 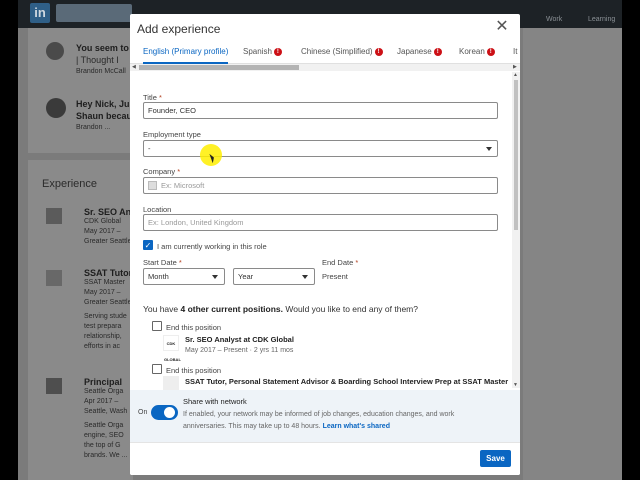 I want to click on tab-label: Korean, so click(x=472, y=51).